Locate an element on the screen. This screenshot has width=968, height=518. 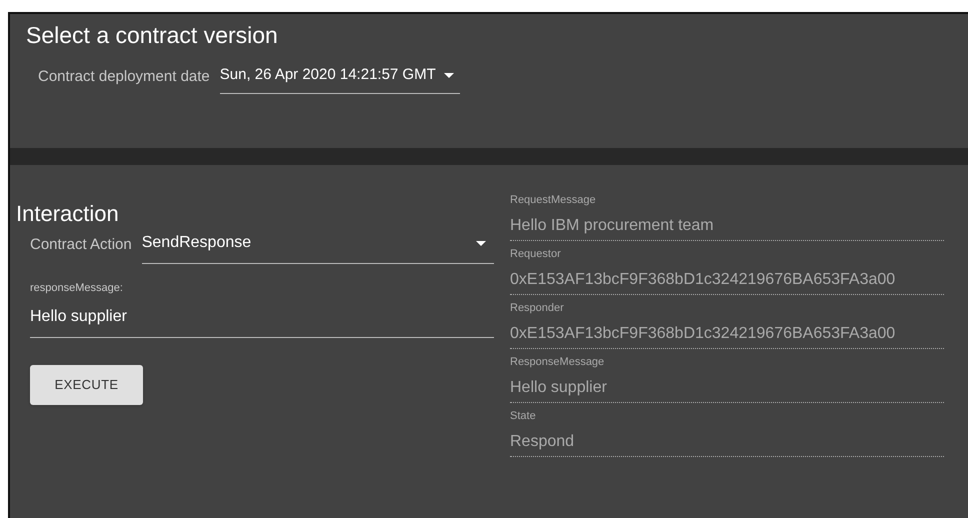
property-label: Requestor is located at coordinates (536, 254).